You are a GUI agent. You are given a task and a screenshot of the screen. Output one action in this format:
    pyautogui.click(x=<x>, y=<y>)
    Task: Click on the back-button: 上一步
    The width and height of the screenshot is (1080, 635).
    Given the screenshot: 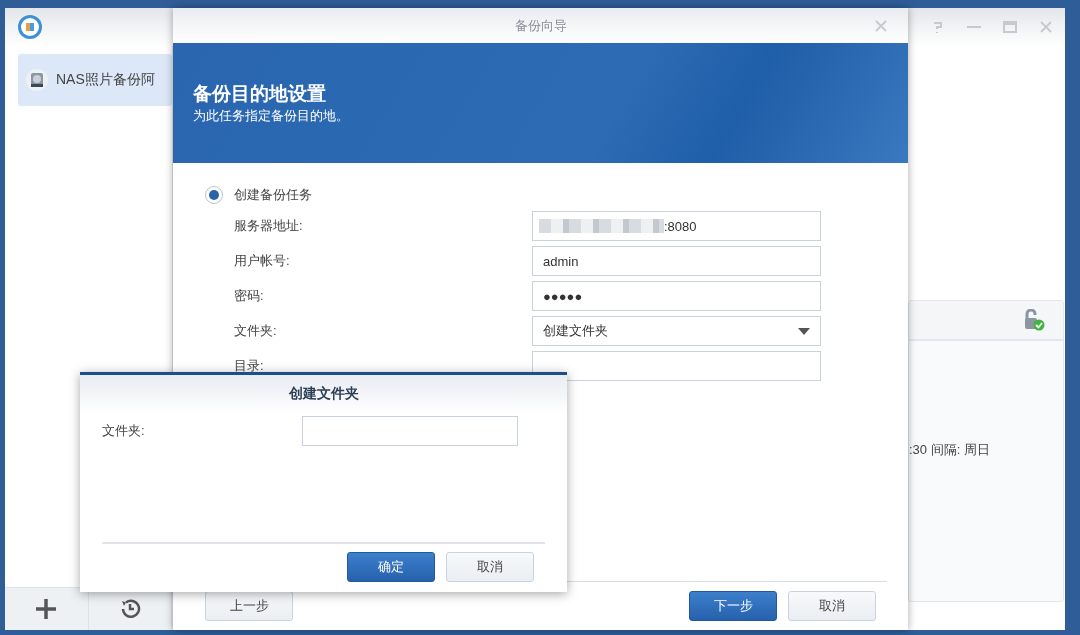 What is the action you would take?
    pyautogui.click(x=249, y=606)
    